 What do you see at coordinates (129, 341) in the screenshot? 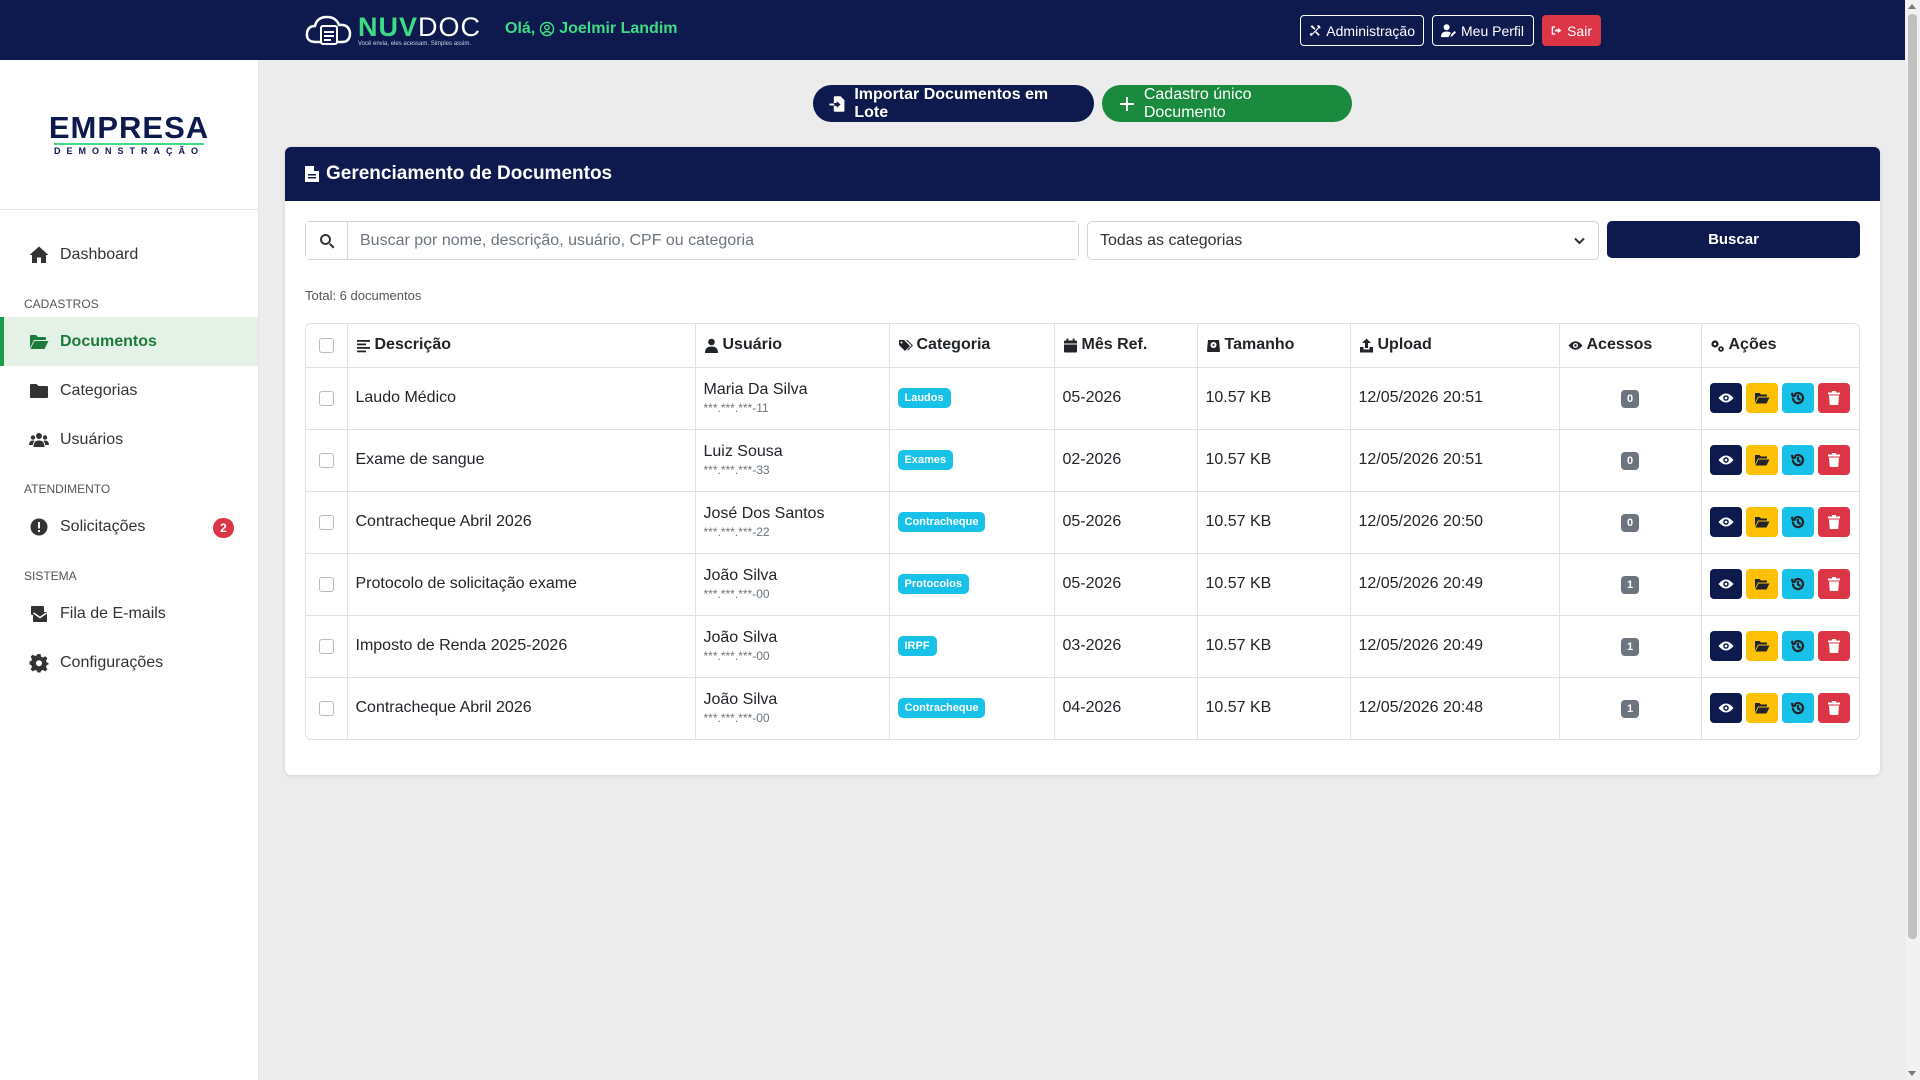
I see `sidebar-item-documentos: Documentos` at bounding box center [129, 341].